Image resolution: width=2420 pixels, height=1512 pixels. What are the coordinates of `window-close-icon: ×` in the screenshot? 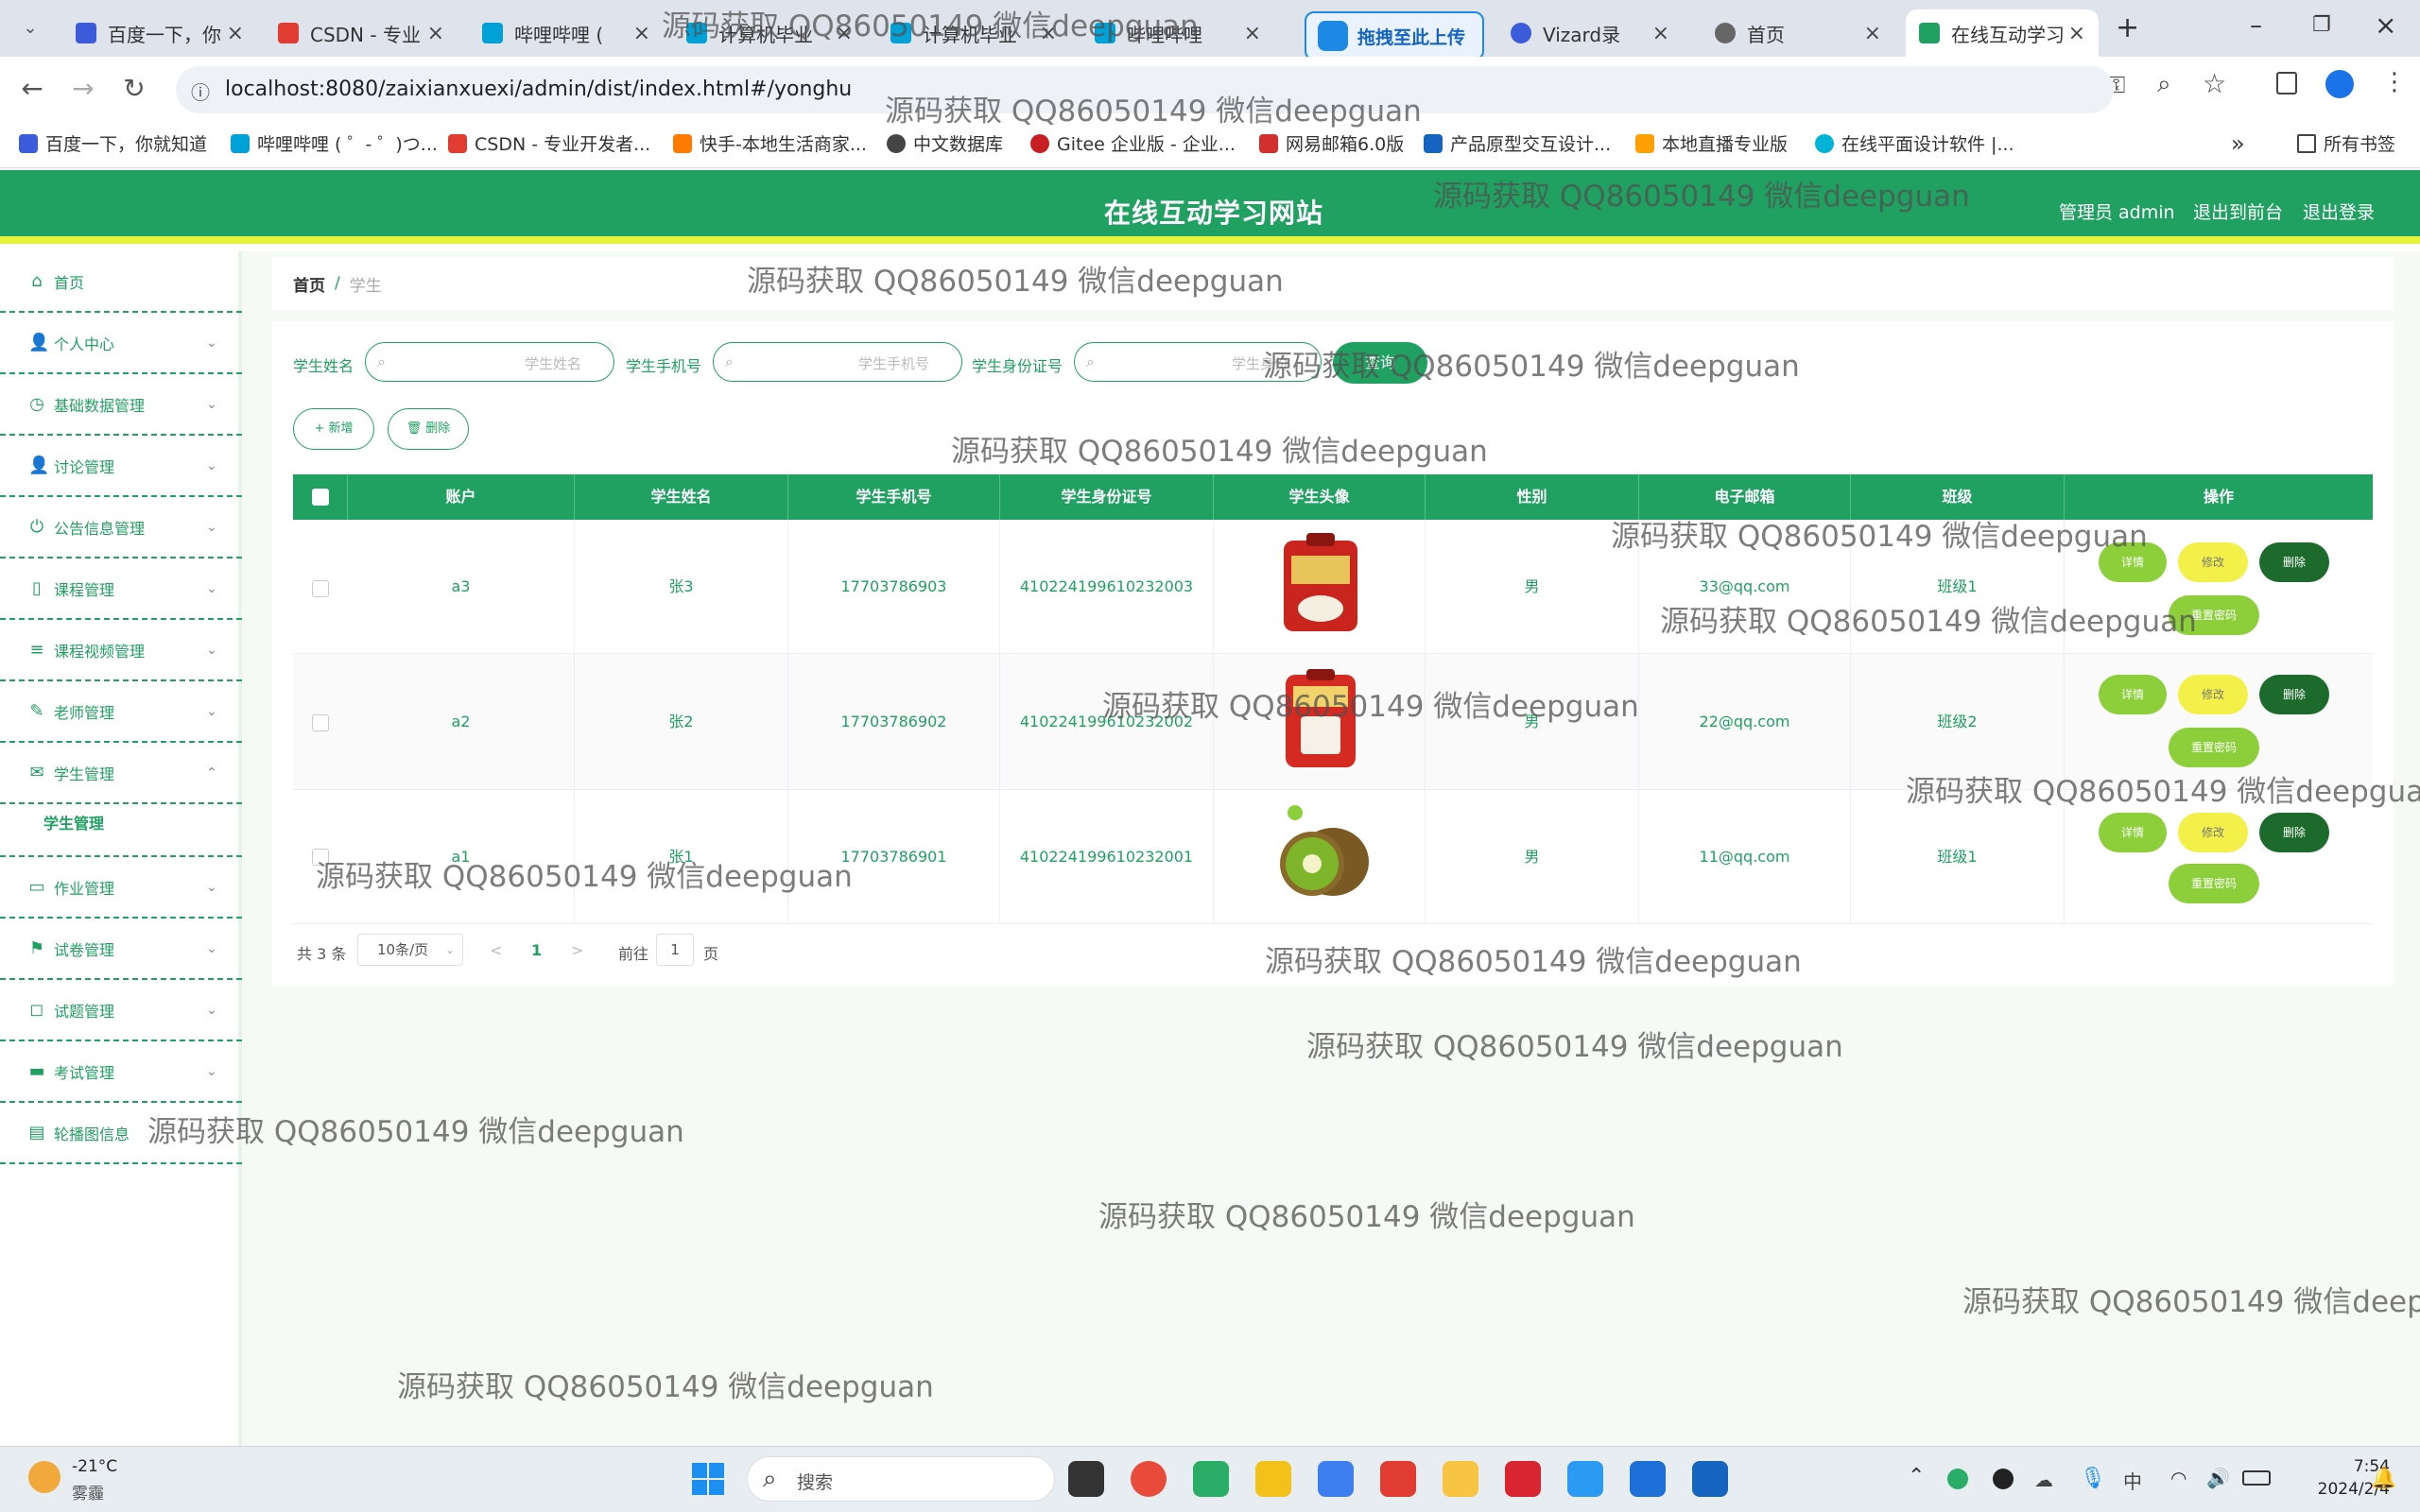 It's located at (2385, 25).